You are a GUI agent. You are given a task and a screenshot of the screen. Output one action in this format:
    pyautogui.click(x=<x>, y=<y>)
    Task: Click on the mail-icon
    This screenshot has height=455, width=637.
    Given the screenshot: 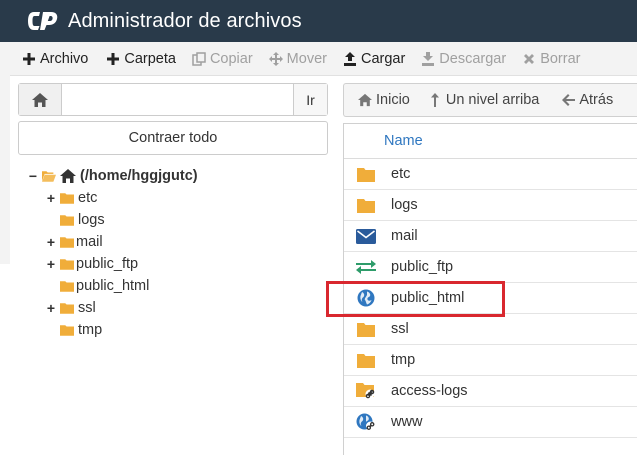 What is the action you would take?
    pyautogui.click(x=366, y=236)
    